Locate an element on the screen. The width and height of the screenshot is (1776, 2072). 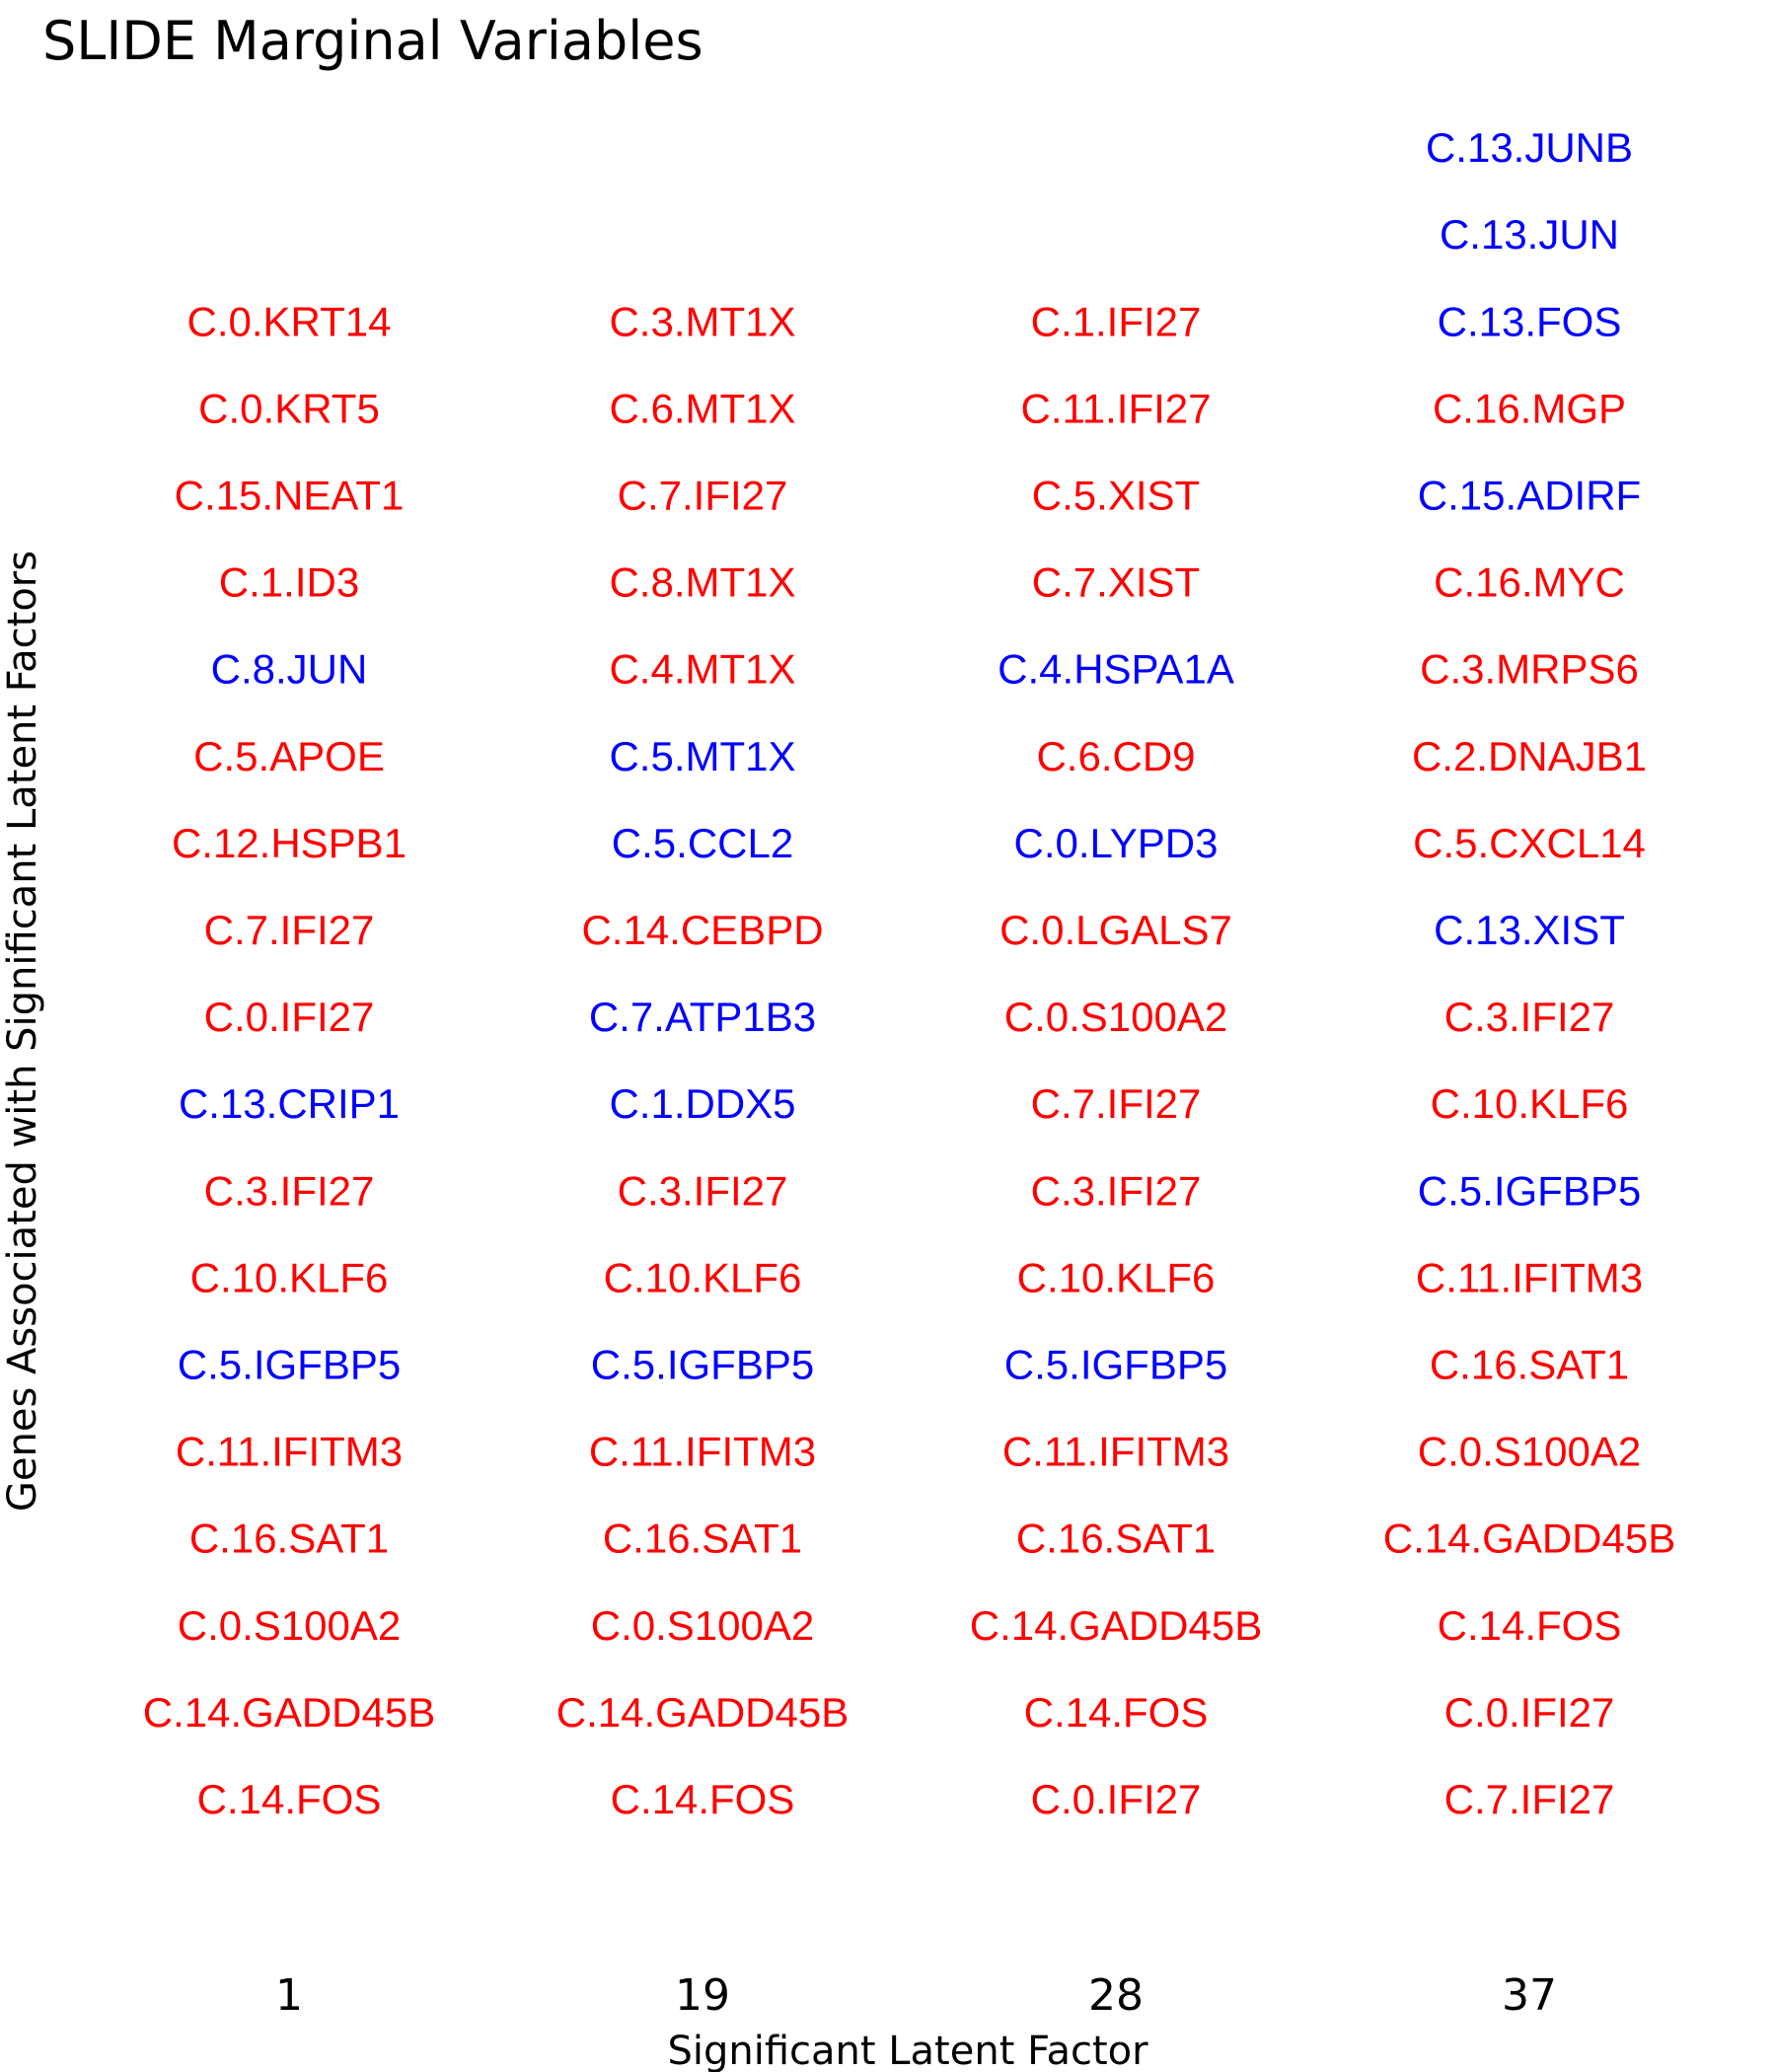
gene-label: C.15.ADIRF is located at coordinates (1529, 496).